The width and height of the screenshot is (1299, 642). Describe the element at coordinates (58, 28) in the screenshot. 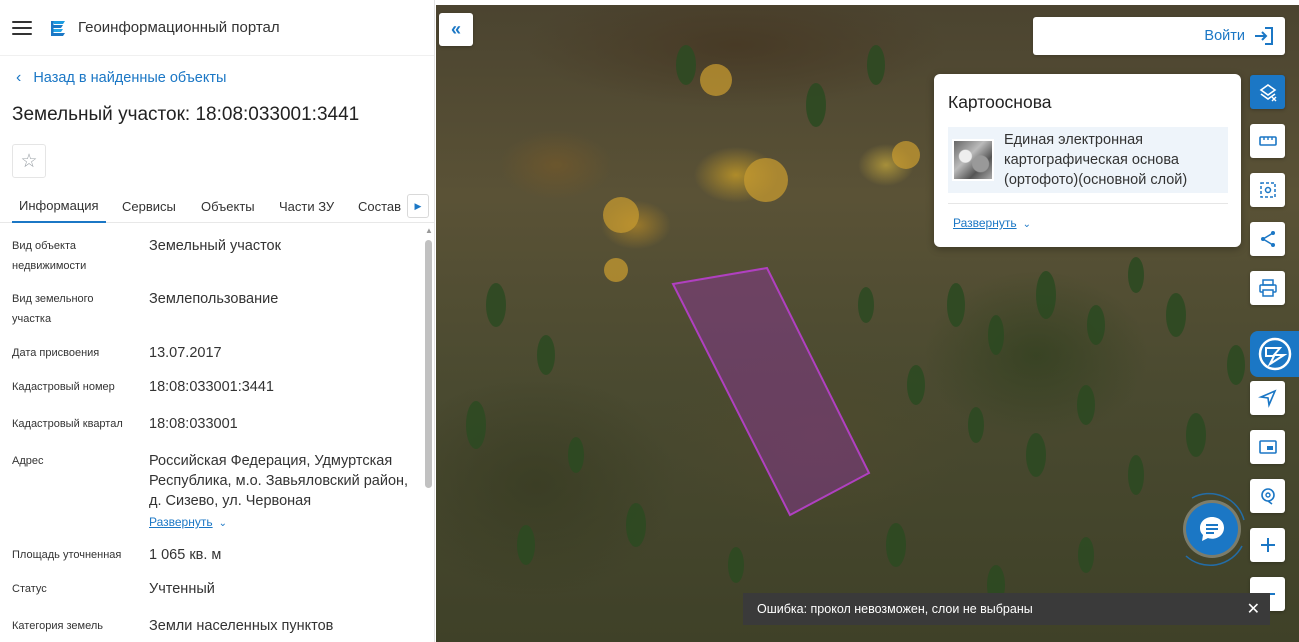

I see `portal-logo-icon` at that location.